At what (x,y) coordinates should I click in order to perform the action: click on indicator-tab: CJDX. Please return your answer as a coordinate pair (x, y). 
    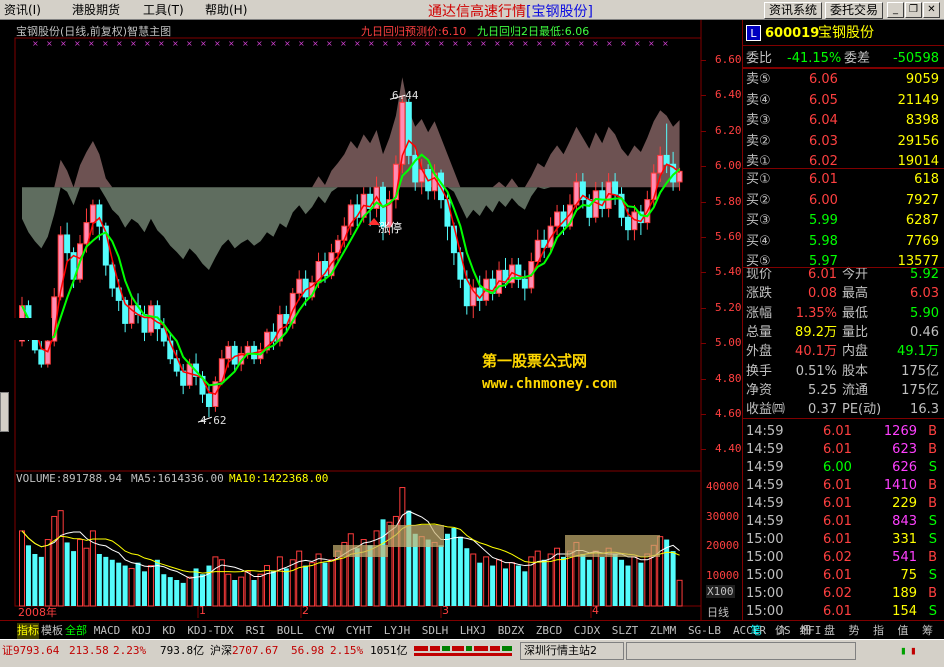
    Looking at the image, I should click on (587, 631).